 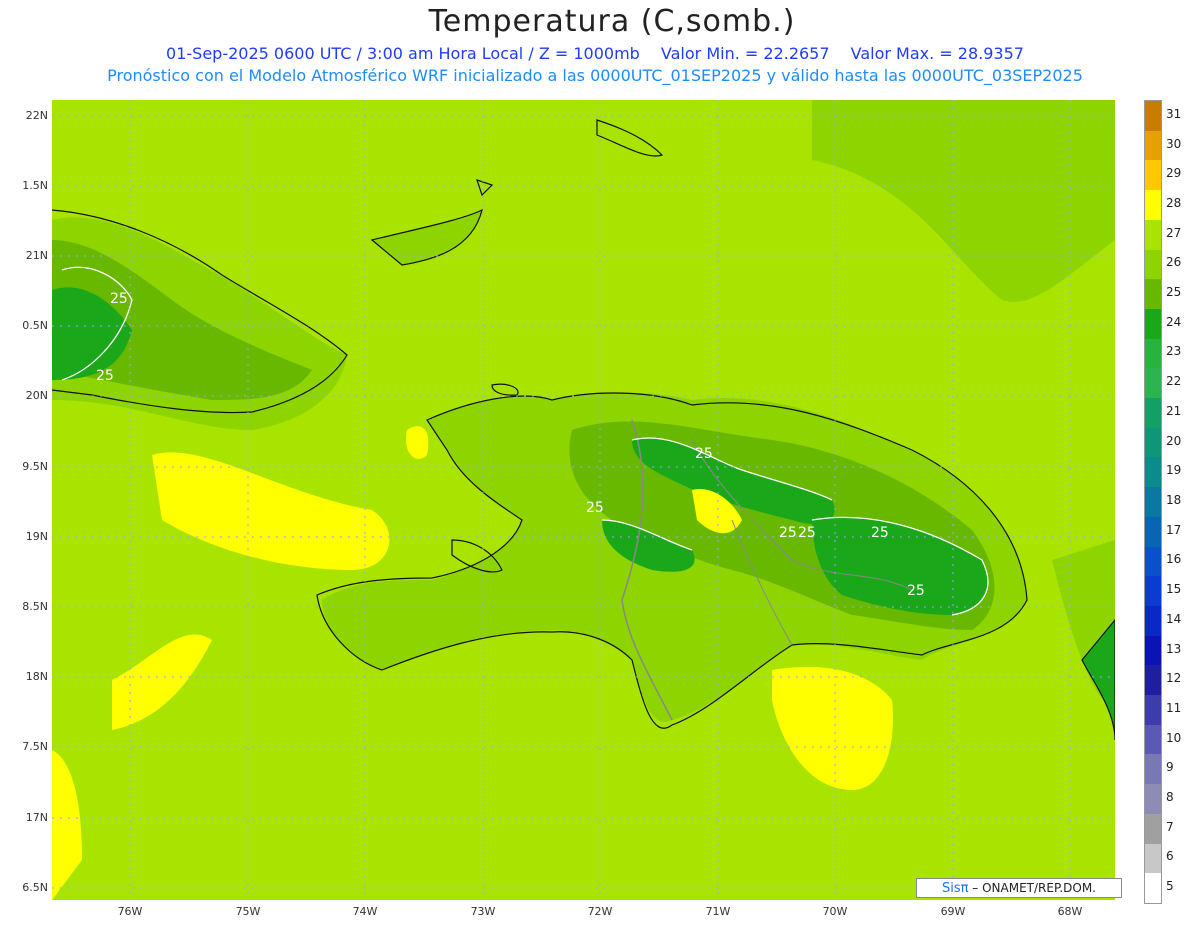 I want to click on lon-label: 74W, so click(x=365, y=911).